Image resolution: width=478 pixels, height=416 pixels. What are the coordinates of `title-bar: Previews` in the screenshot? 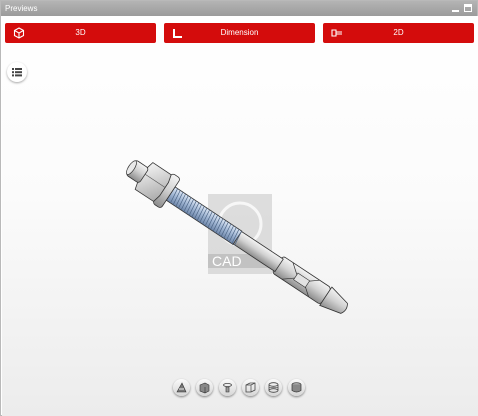 It's located at (239, 8).